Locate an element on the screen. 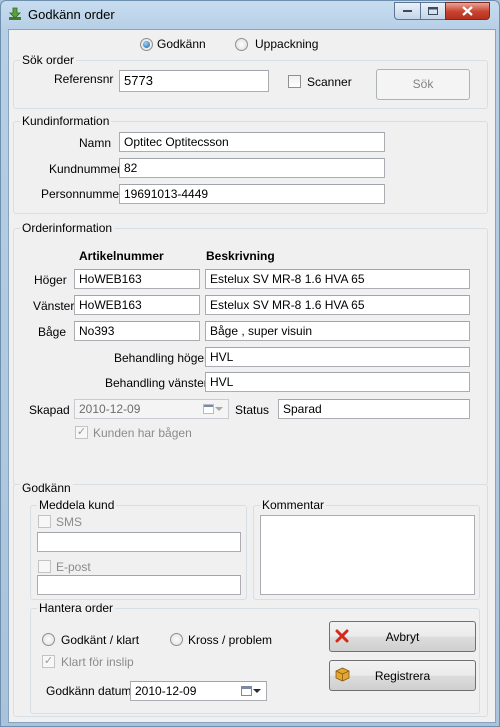 The height and width of the screenshot is (727, 500). sok-order-title: Sök order is located at coordinates (48, 60).